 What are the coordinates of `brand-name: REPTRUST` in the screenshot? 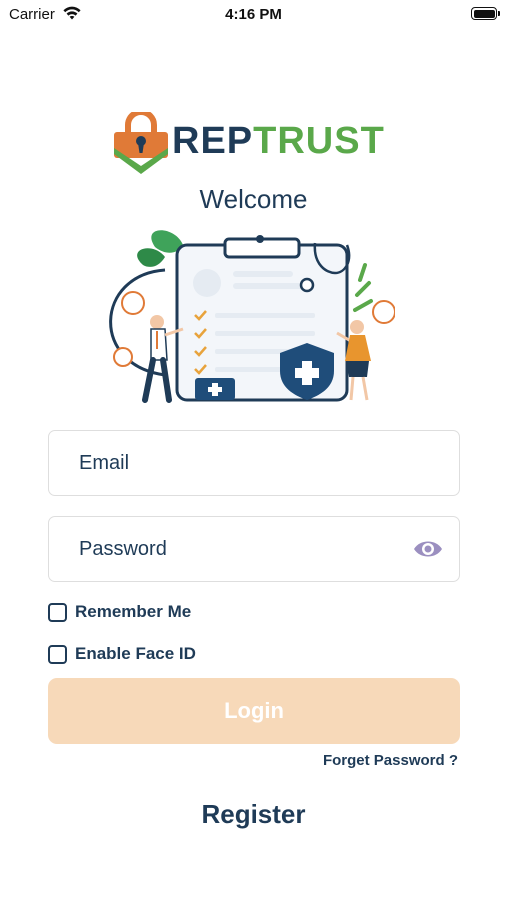 It's located at (278, 141).